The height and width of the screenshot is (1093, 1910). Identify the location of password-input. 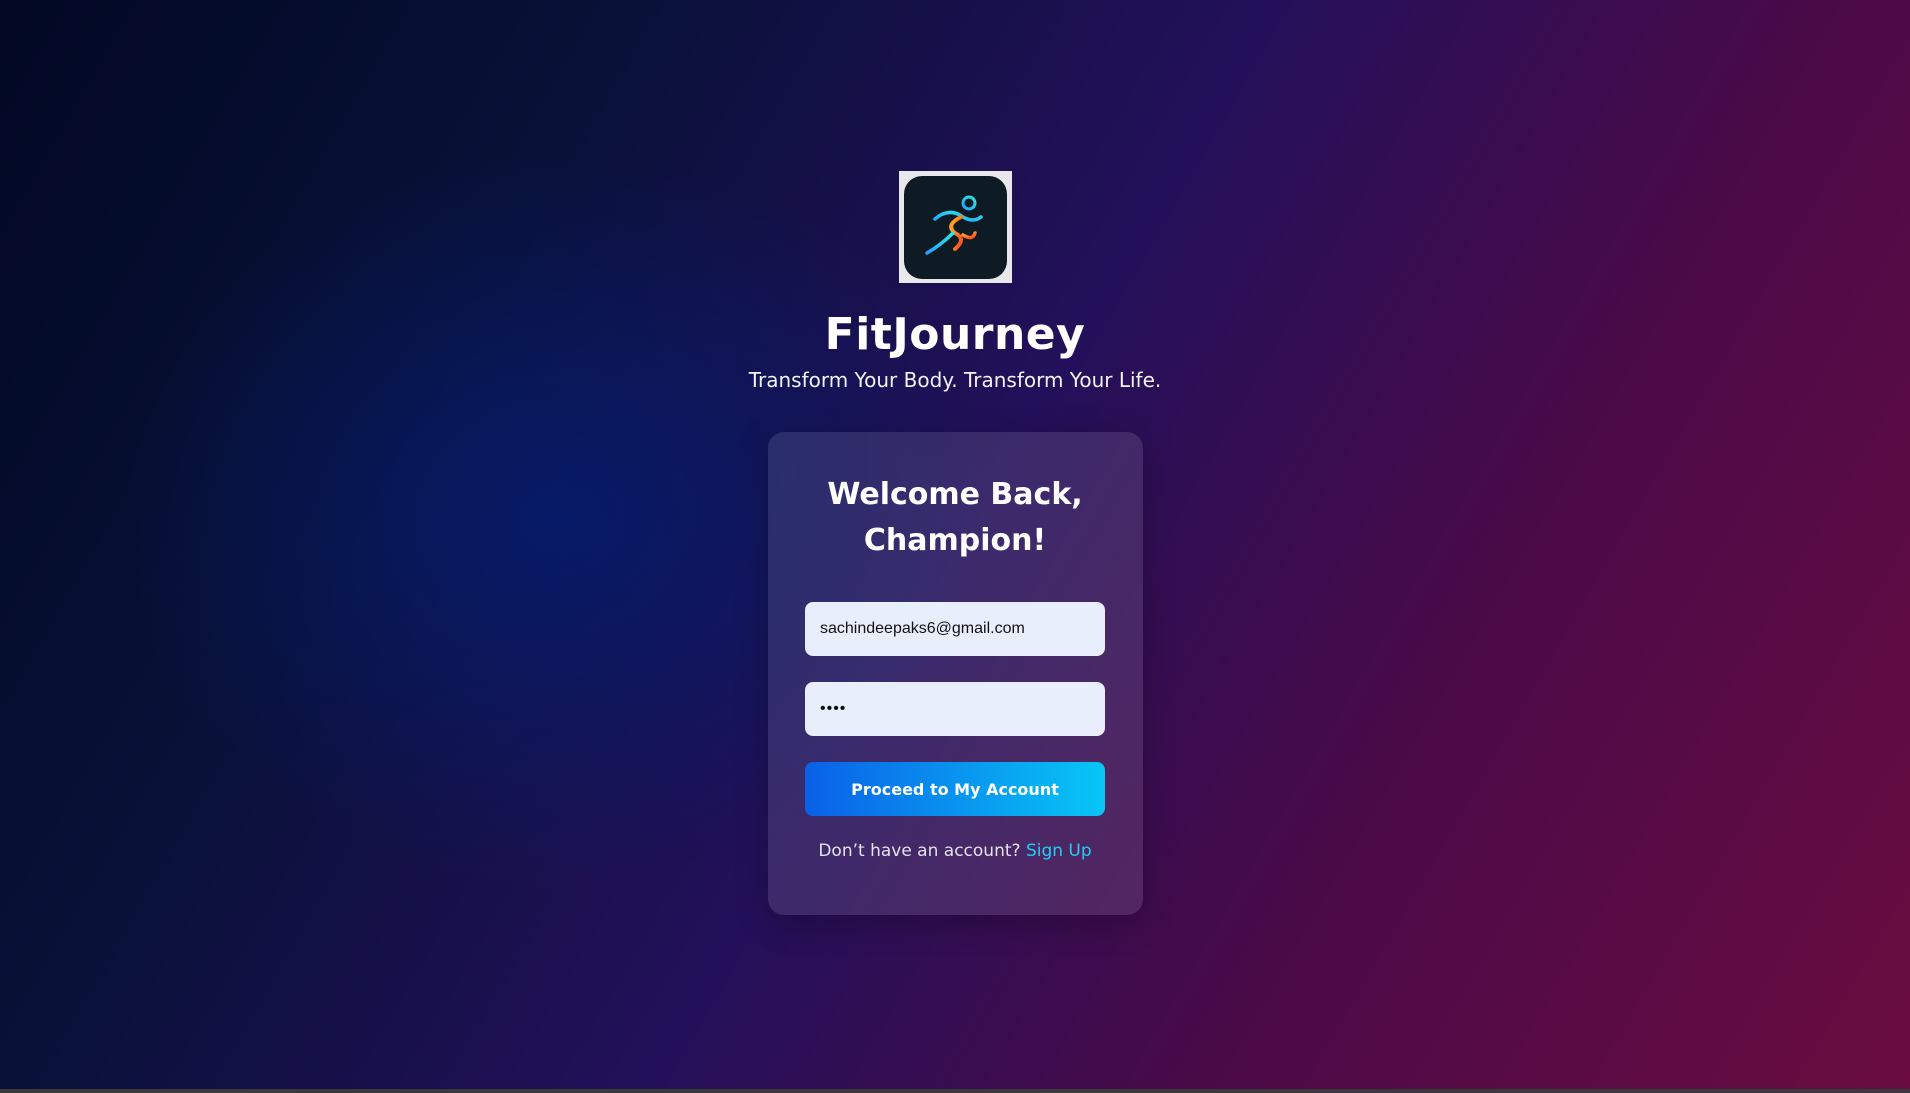
(955, 709).